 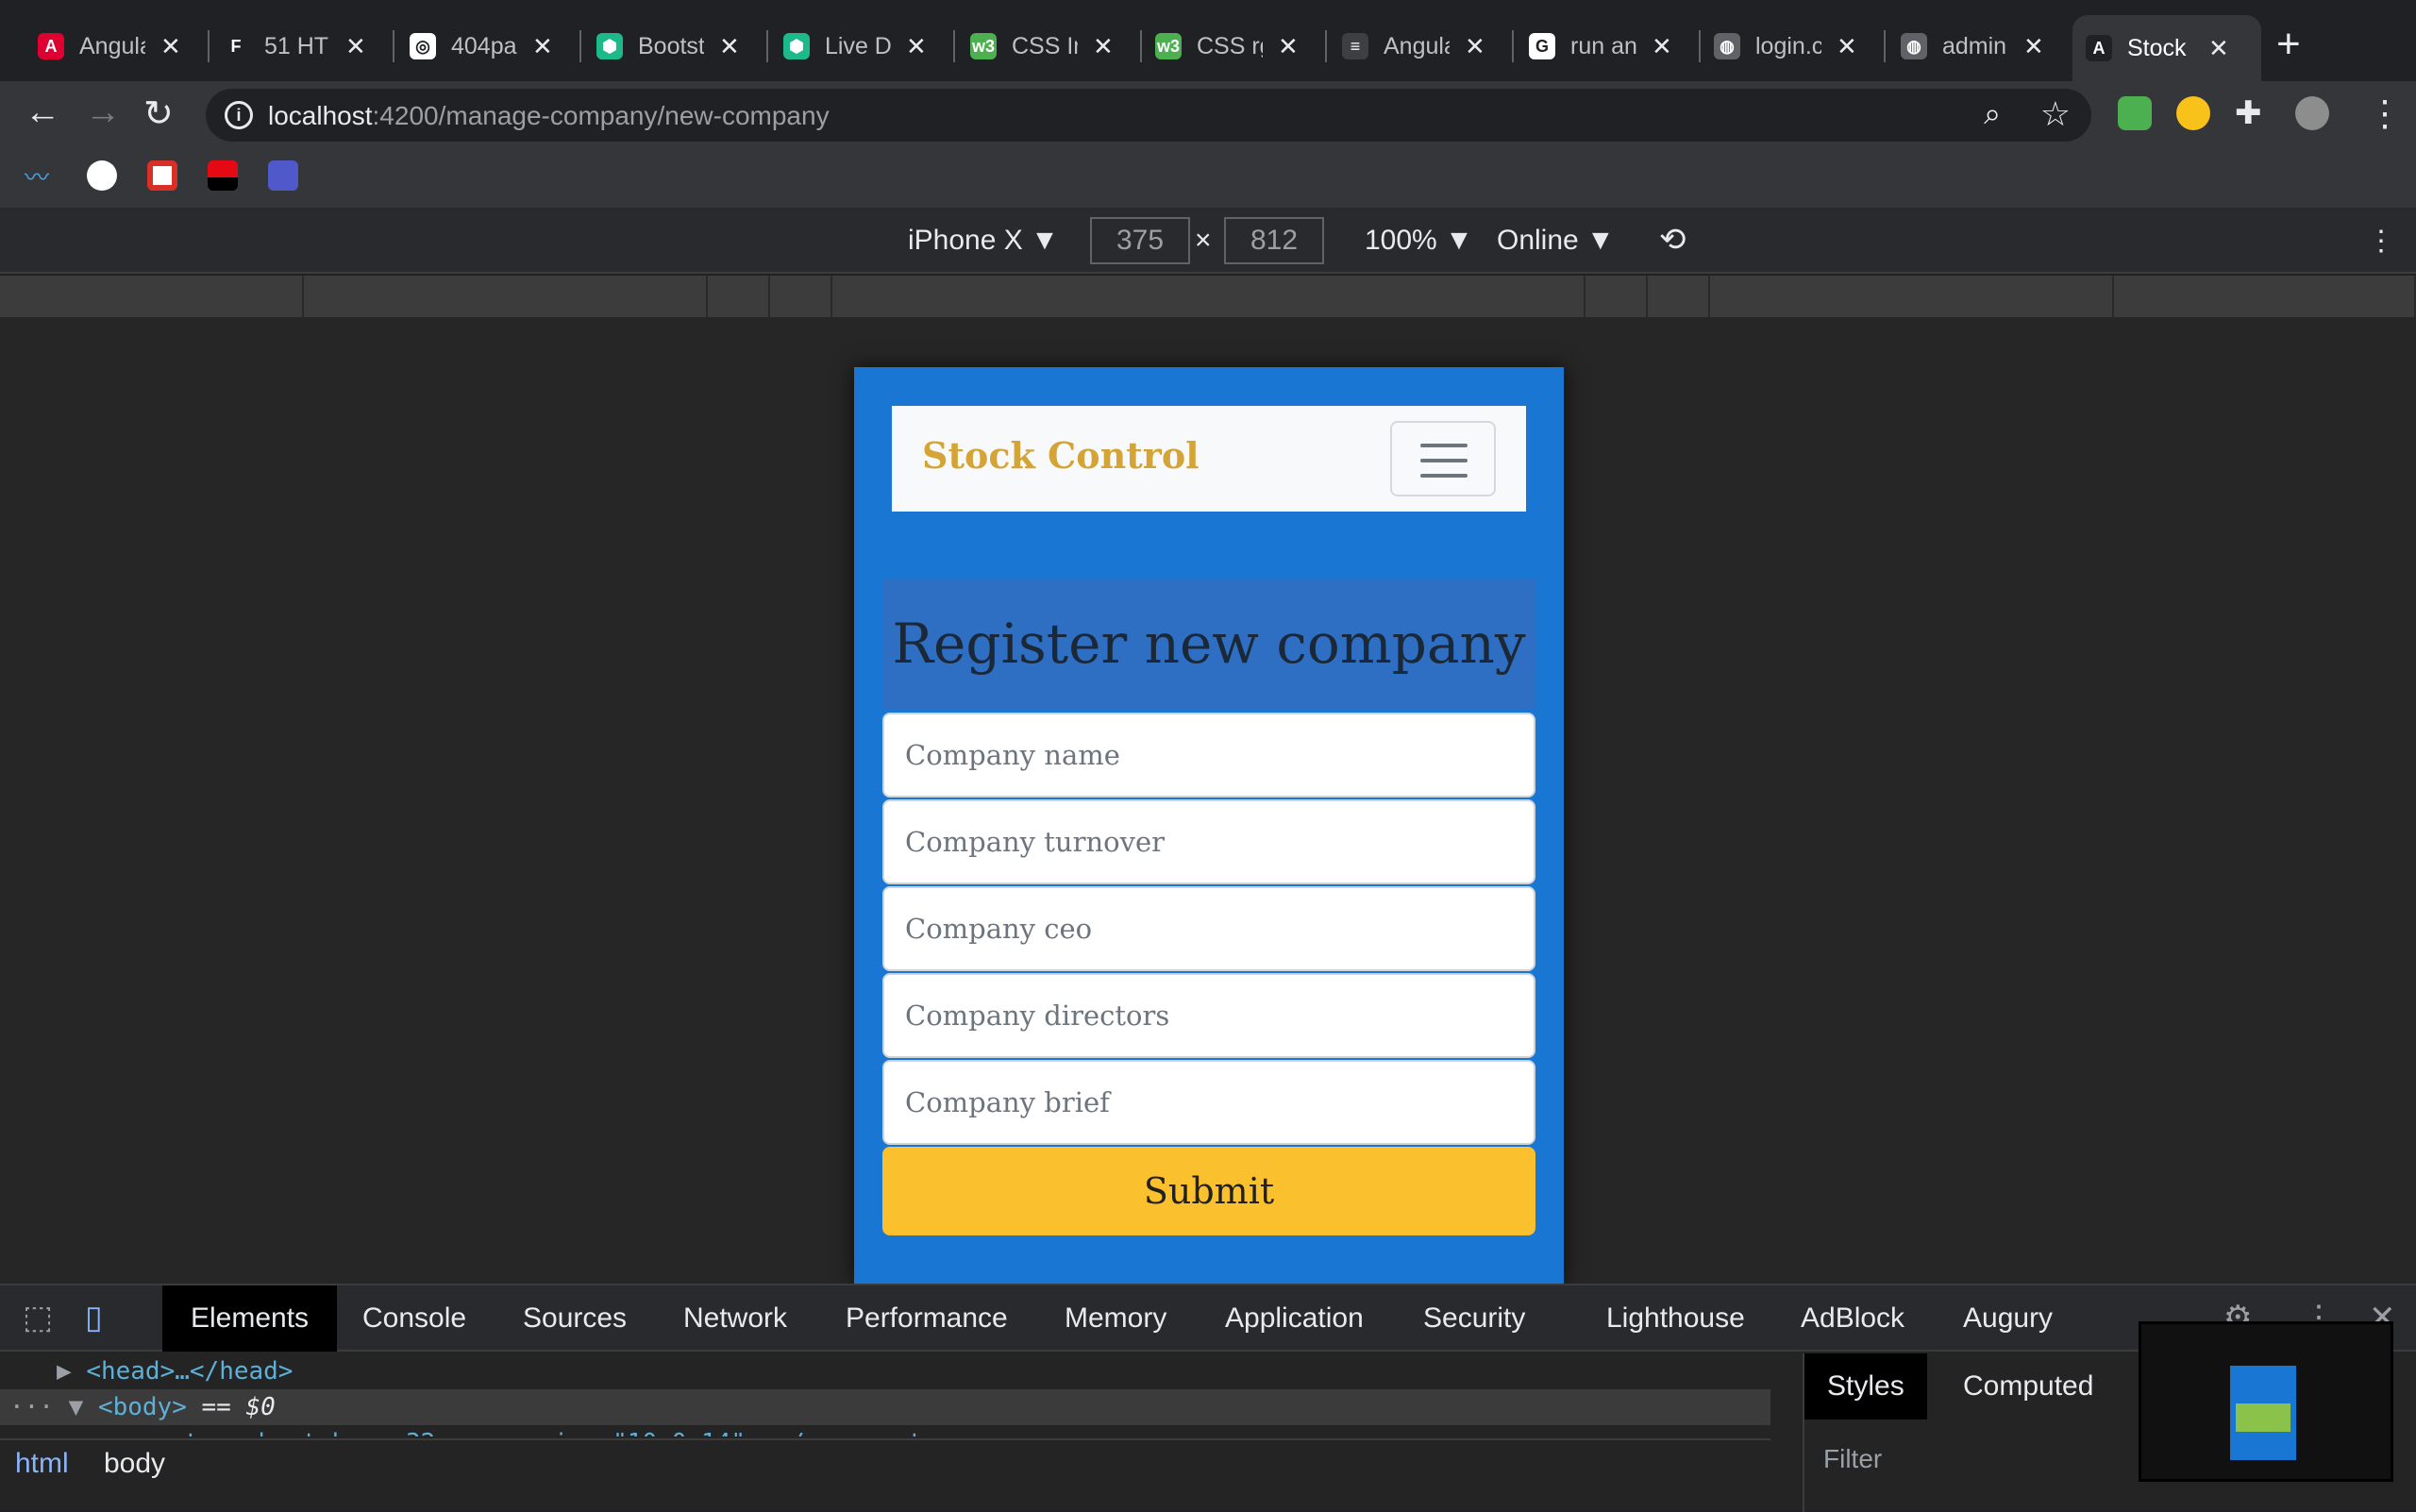 I want to click on browser-tab: A Stock ✕, so click(x=2166, y=48).